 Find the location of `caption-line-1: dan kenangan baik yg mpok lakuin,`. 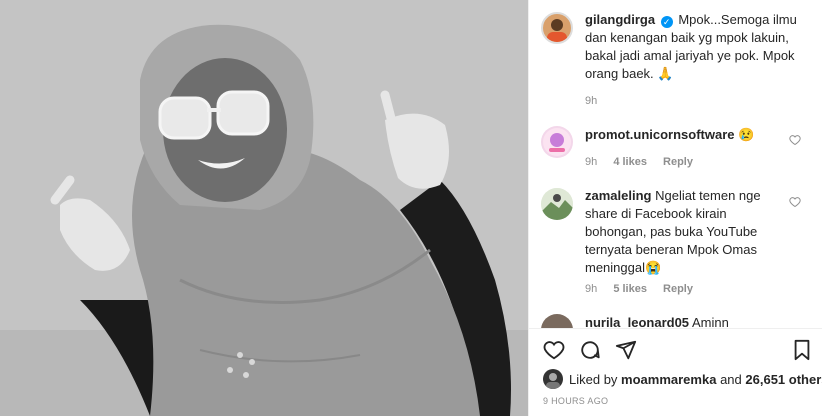

caption-line-1: dan kenangan baik yg mpok lakuin, is located at coordinates (687, 37).